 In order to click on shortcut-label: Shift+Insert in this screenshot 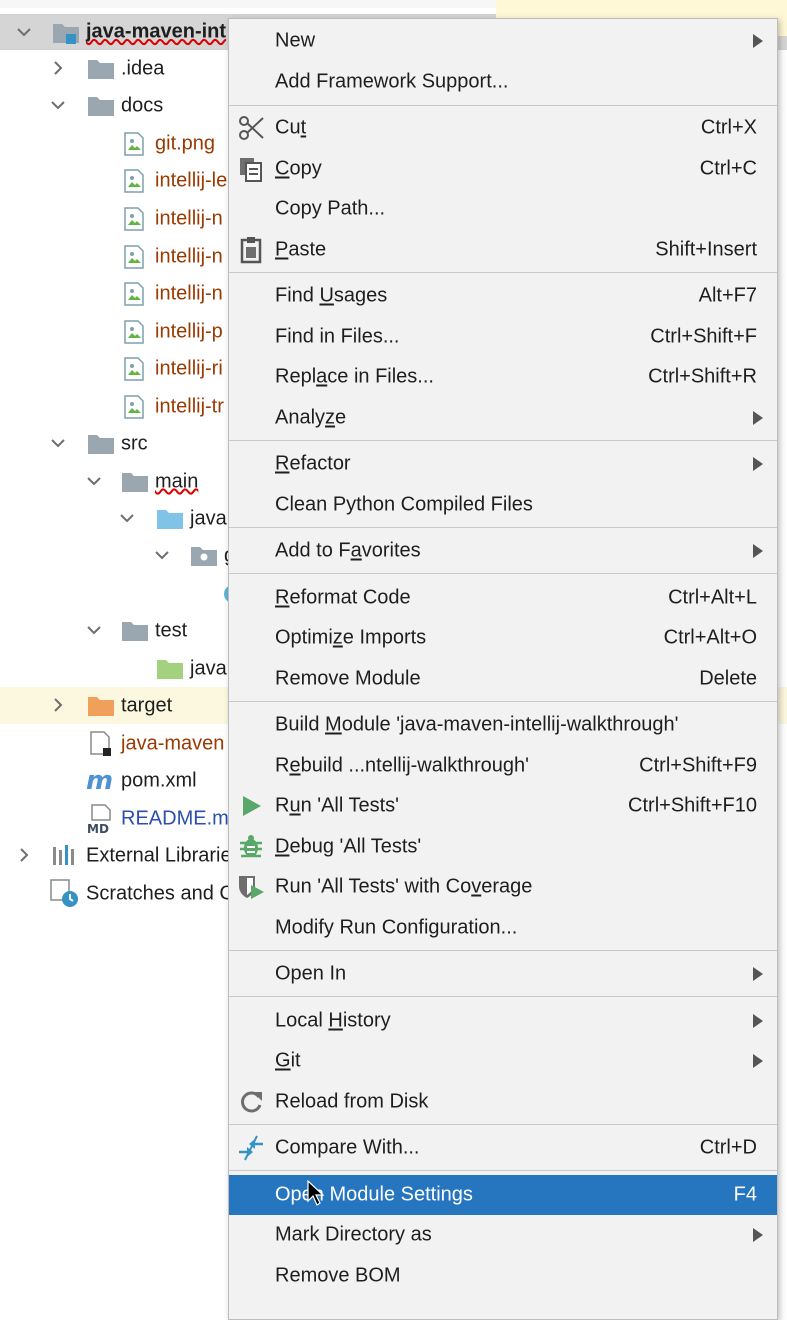, I will do `click(706, 249)`.